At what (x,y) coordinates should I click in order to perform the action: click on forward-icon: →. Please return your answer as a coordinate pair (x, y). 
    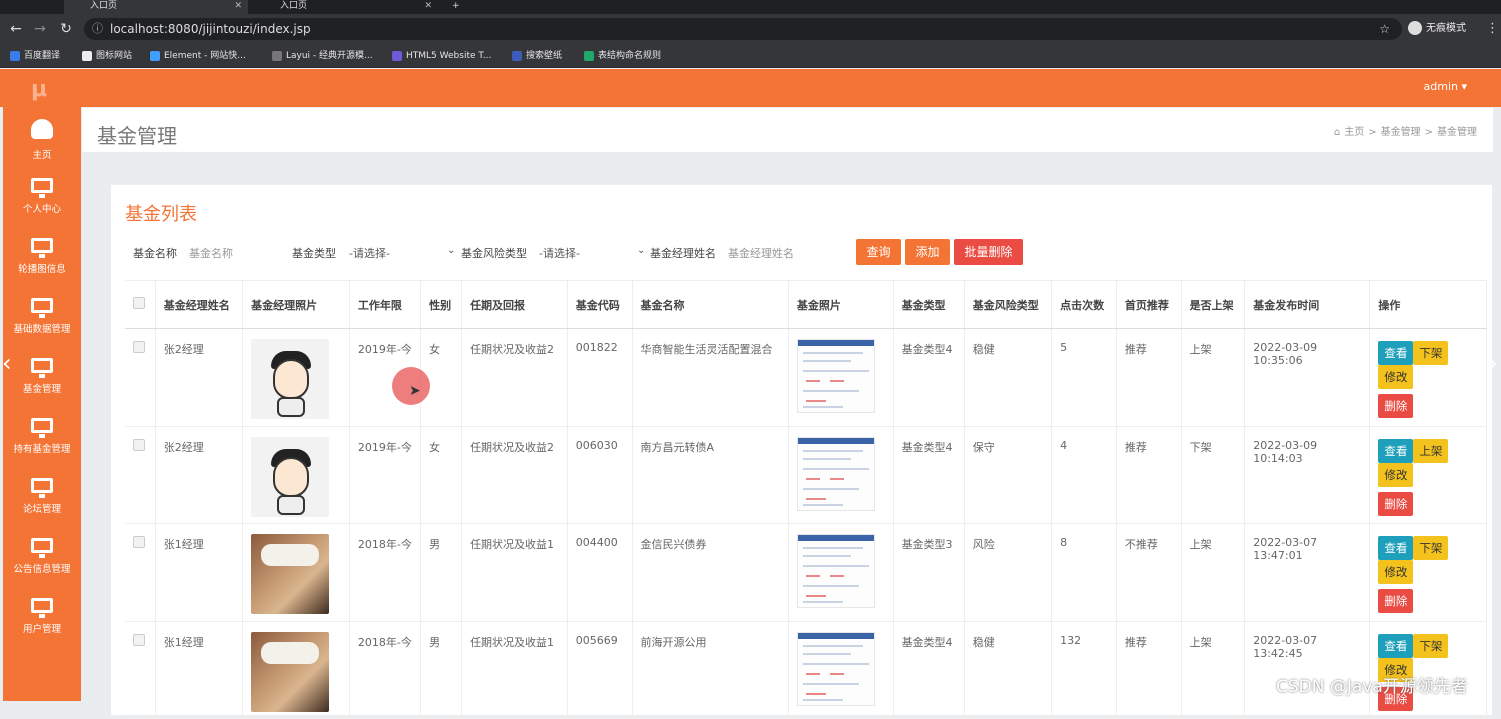
    Looking at the image, I should click on (40, 29).